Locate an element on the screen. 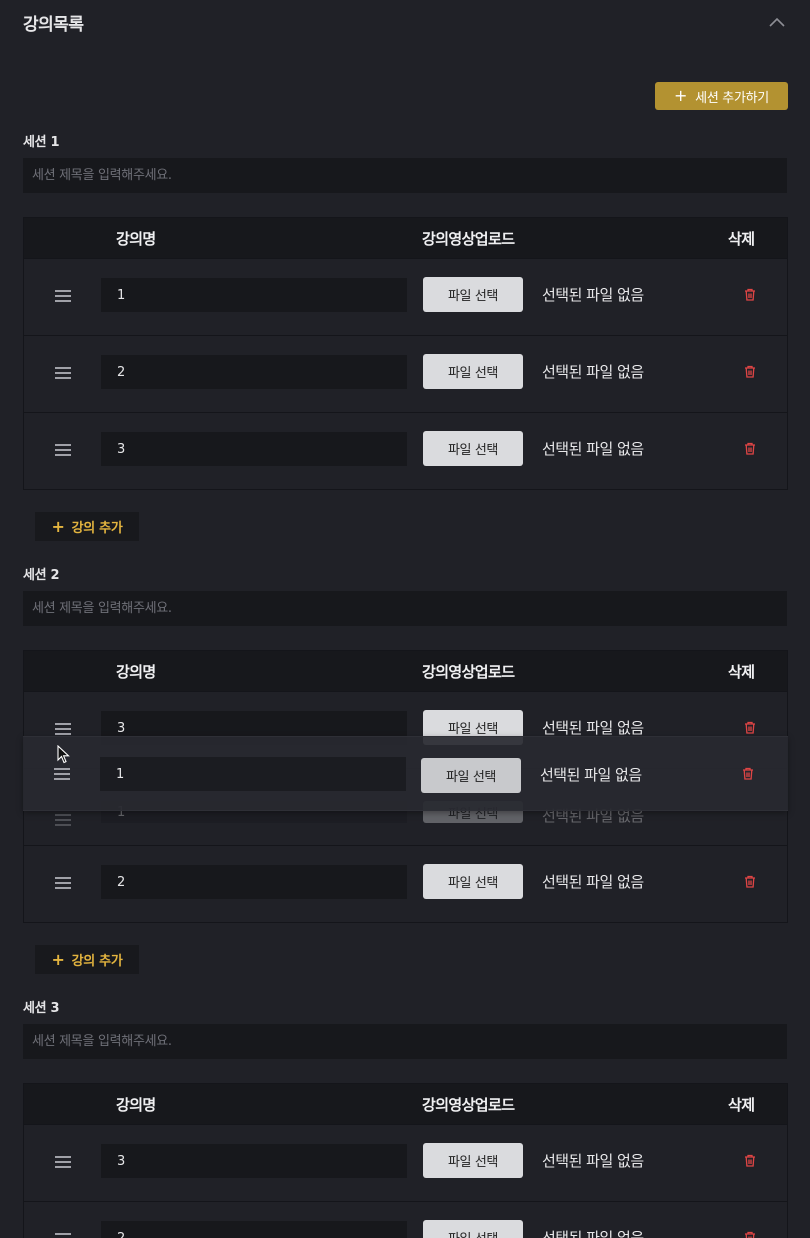 The height and width of the screenshot is (1238, 810). mouse-cursor-icon is located at coordinates (63, 754).